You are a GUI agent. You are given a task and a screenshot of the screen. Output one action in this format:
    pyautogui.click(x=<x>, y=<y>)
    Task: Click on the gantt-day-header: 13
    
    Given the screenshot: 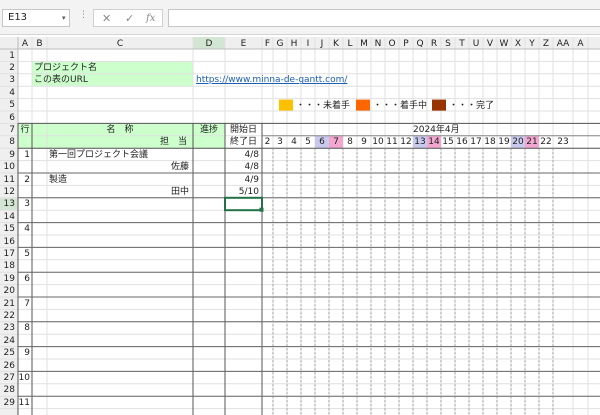 What is the action you would take?
    pyautogui.click(x=420, y=142)
    